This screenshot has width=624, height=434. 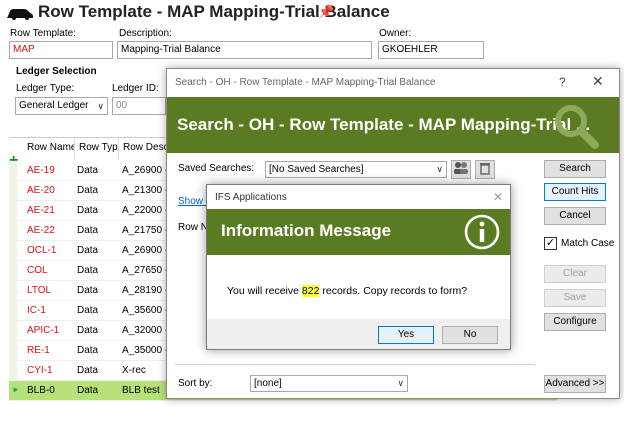 What do you see at coordinates (431, 50) in the screenshot?
I see `owner-field: GKOEHLER` at bounding box center [431, 50].